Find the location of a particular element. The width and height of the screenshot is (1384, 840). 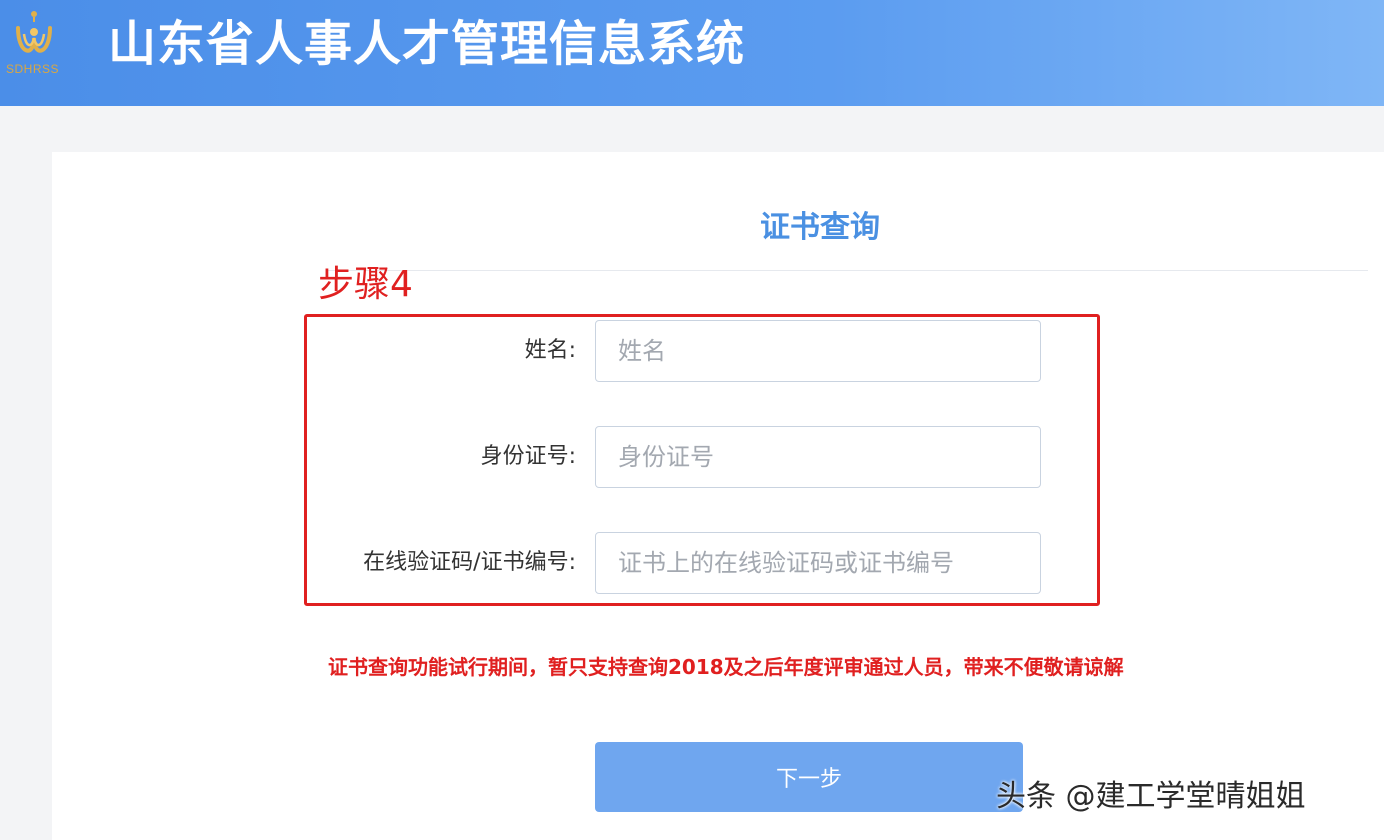

id-number-input is located at coordinates (818, 457).